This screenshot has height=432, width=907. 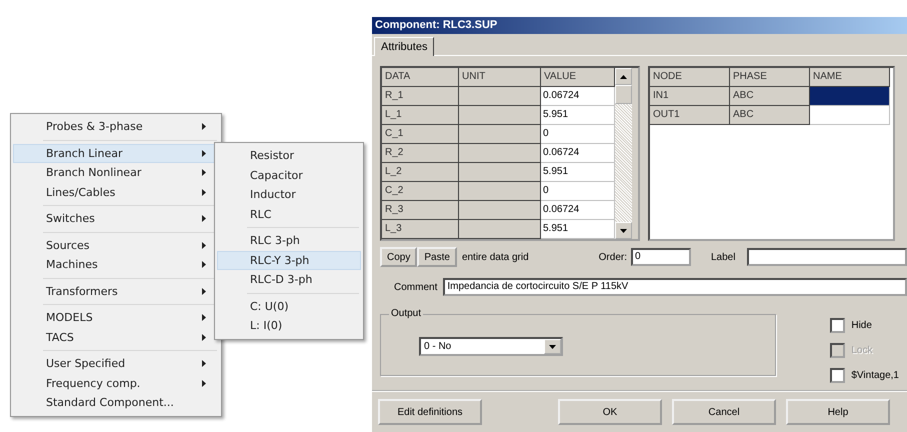 What do you see at coordinates (623, 94) in the screenshot?
I see `scroll-thumb` at bounding box center [623, 94].